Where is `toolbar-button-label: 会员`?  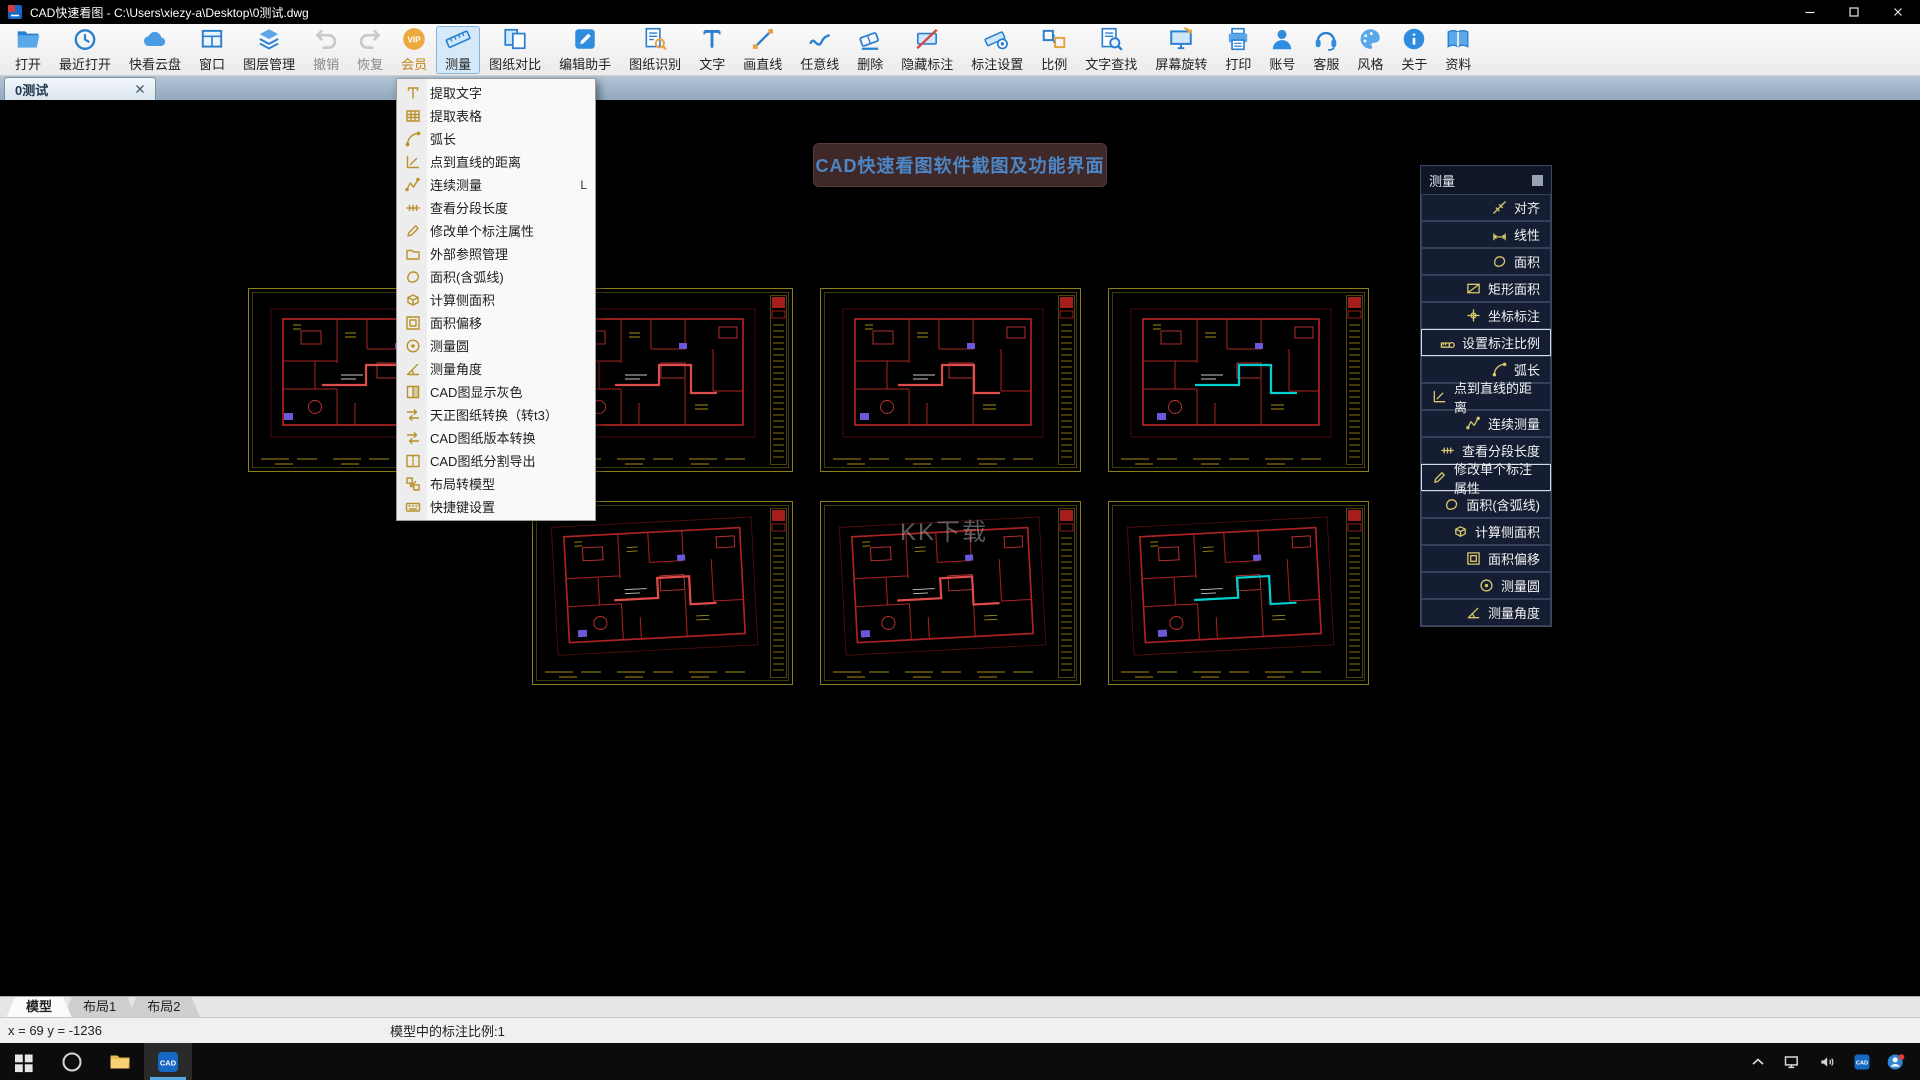
toolbar-button-label: 会员 is located at coordinates (414, 64).